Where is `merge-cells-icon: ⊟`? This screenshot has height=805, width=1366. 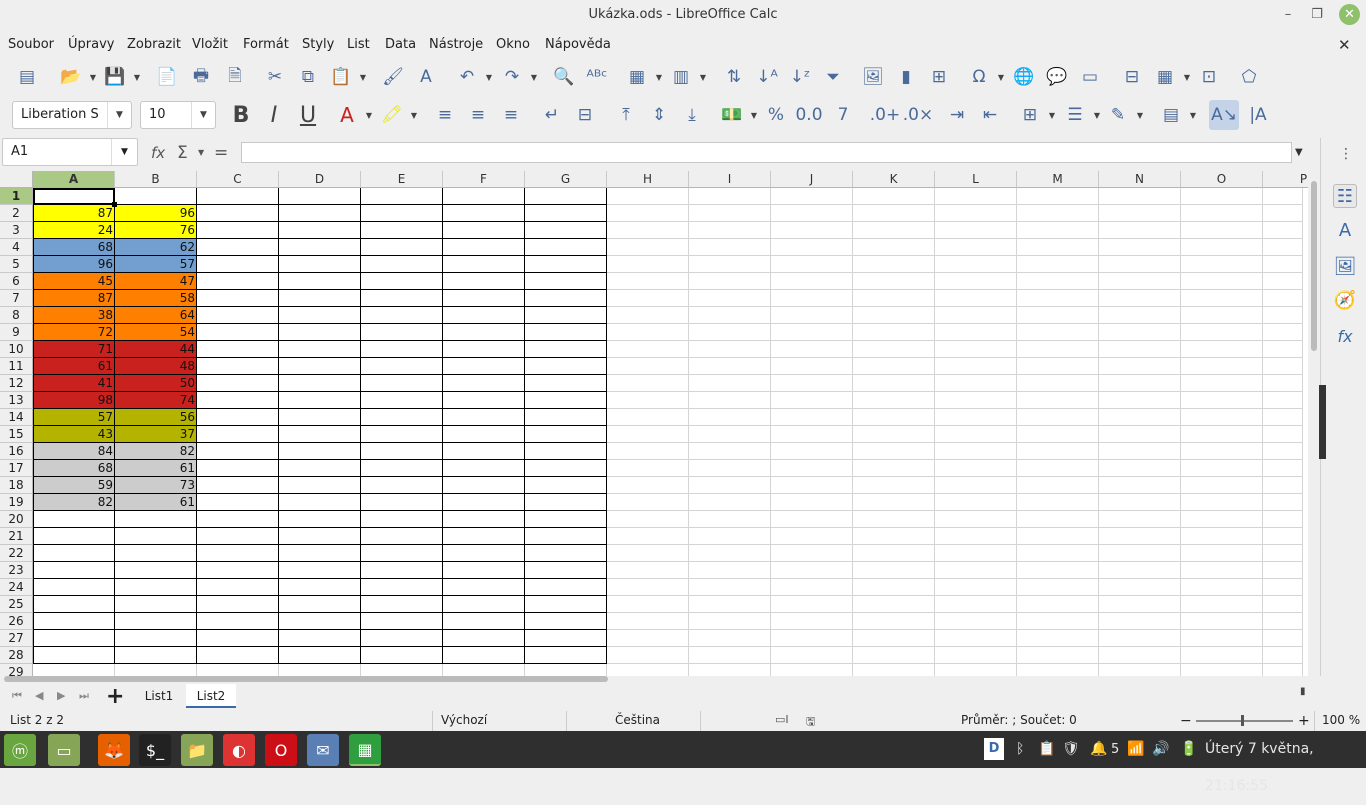
merge-cells-icon: ⊟ is located at coordinates (585, 115).